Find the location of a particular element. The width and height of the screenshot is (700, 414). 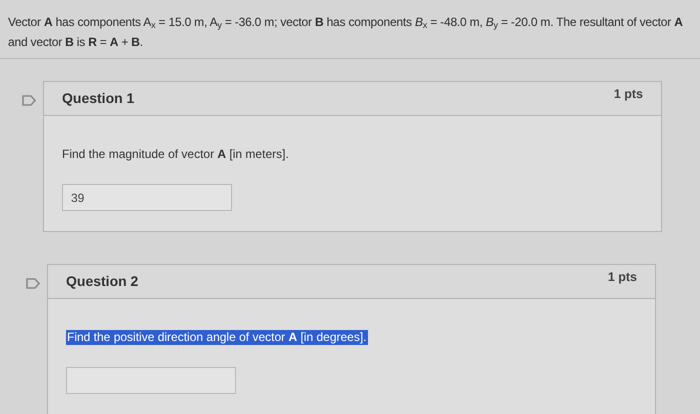

question-title: Question 1 is located at coordinates (98, 98).